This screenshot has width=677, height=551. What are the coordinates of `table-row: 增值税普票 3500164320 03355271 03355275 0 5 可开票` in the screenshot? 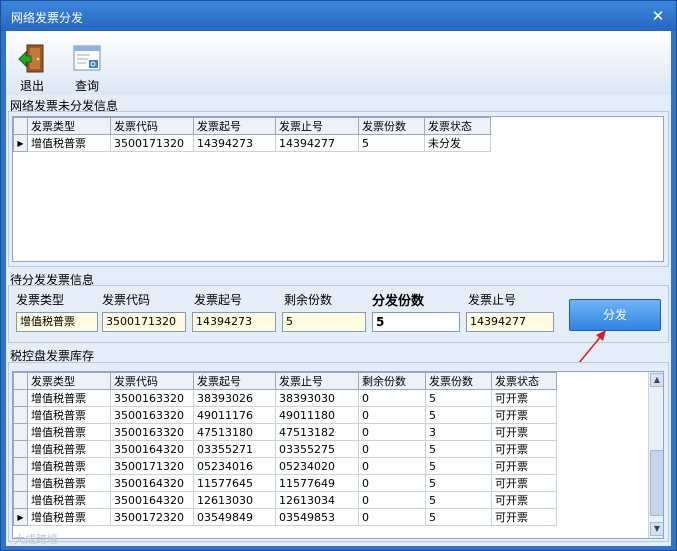 It's located at (285, 449).